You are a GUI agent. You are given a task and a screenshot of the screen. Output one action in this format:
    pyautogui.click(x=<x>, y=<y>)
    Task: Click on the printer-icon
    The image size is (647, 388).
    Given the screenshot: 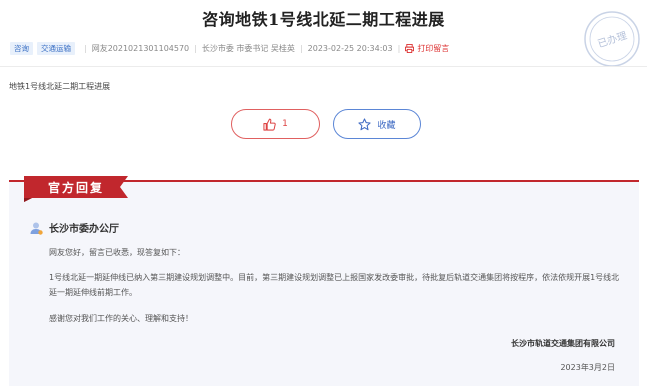 What is the action you would take?
    pyautogui.click(x=410, y=48)
    